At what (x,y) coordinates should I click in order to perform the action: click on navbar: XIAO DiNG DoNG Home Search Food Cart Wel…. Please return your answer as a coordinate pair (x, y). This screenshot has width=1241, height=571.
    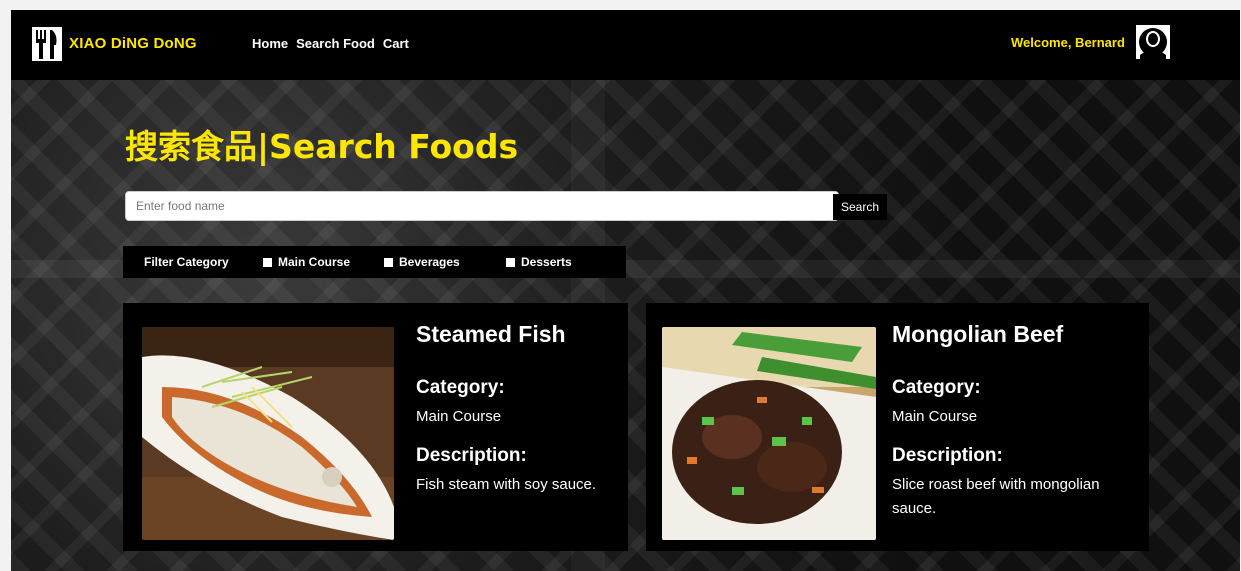
    Looking at the image, I should click on (625, 45).